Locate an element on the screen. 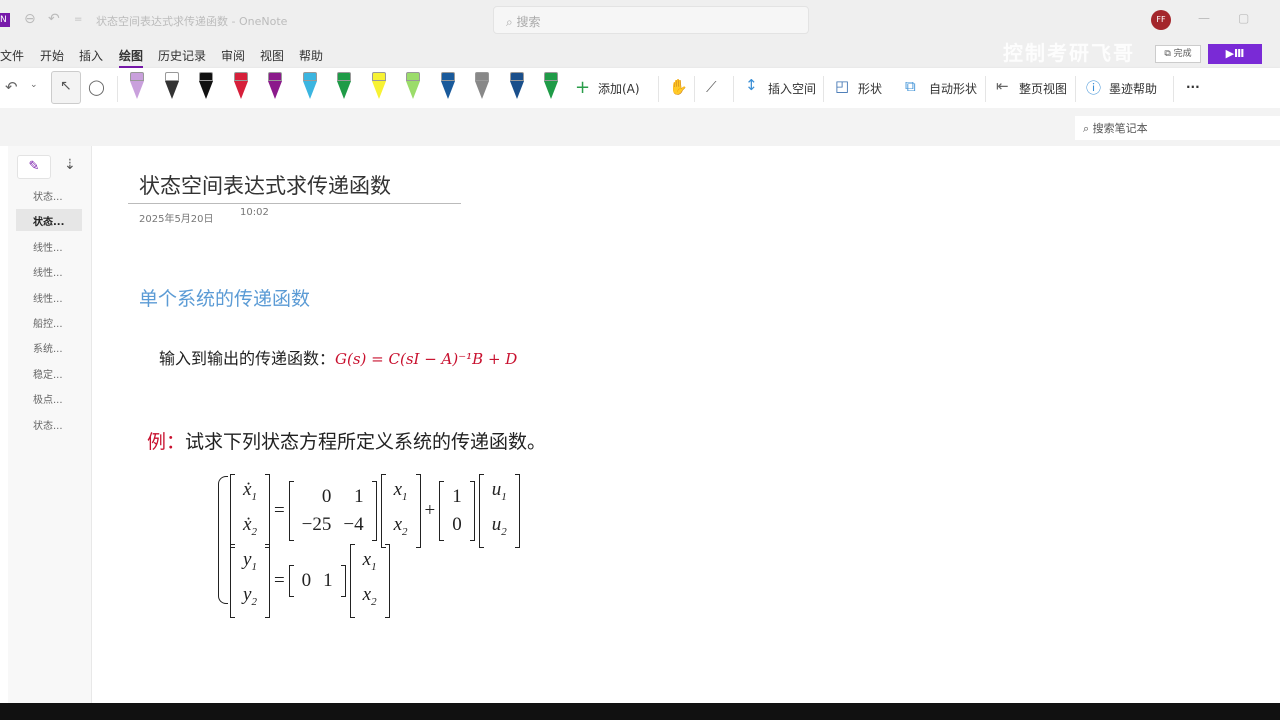 The image size is (1280, 720). shapes-button: 形状 is located at coordinates (870, 88).